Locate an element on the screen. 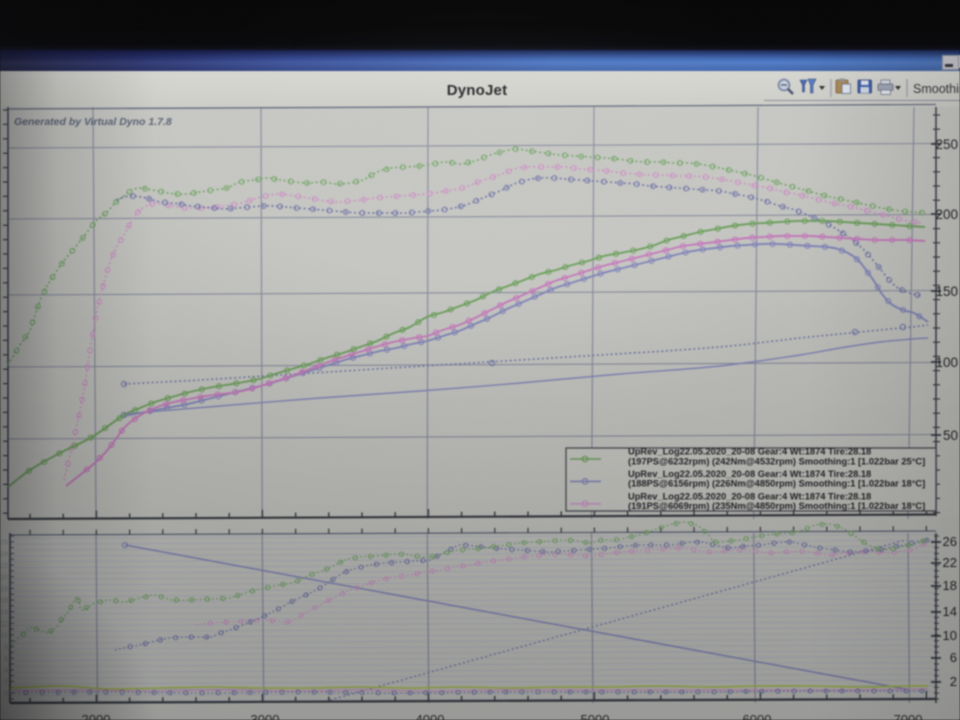 The image size is (960, 720). svg-text: 200 is located at coordinates (946, 214).